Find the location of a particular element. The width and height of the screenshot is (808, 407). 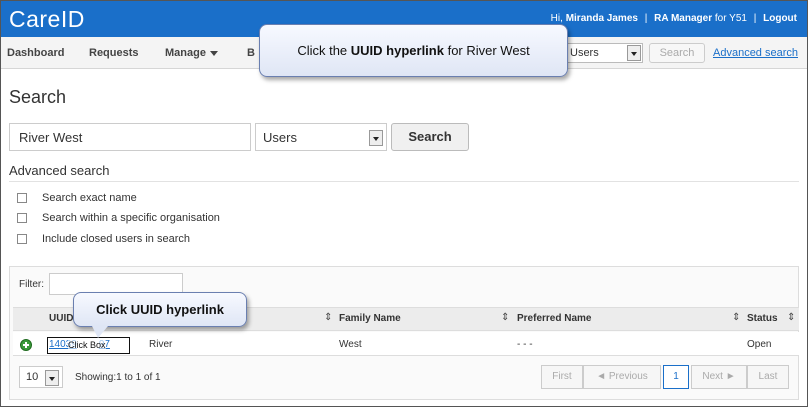

option-include-closed: Include closed users in search is located at coordinates (103, 239).